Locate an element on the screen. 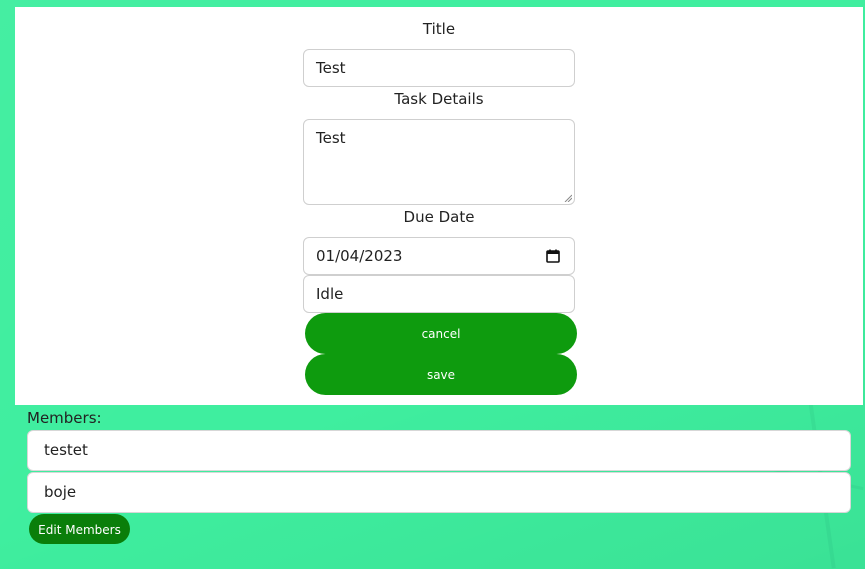 This screenshot has height=569, width=865. members-label: Members: is located at coordinates (64, 418).